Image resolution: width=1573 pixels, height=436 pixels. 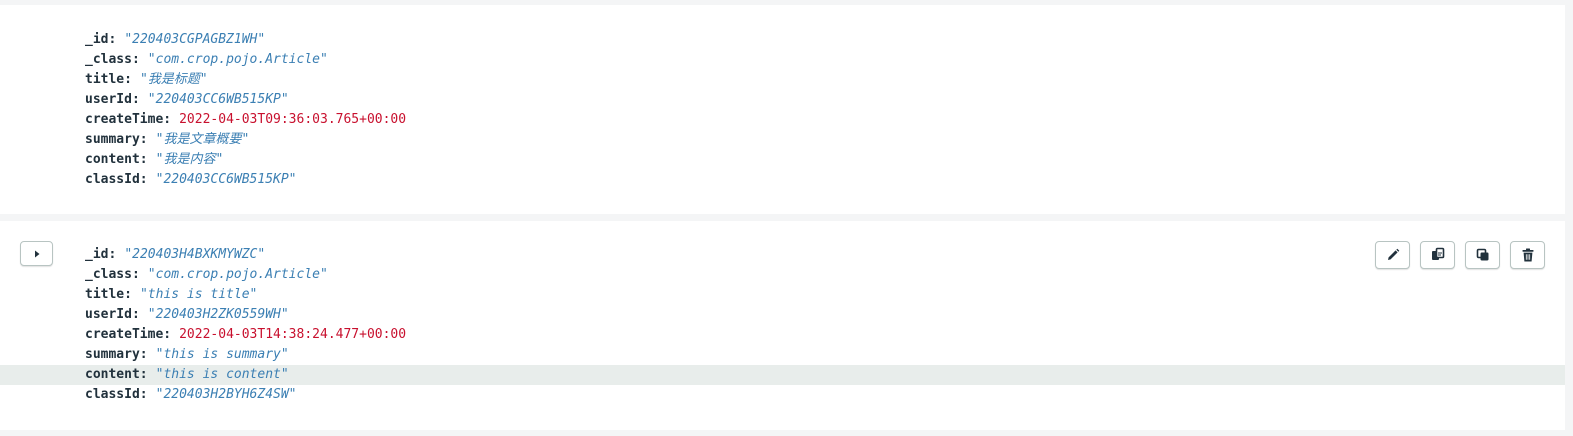 I want to click on field-value: "我是文章概要", so click(x=202, y=139).